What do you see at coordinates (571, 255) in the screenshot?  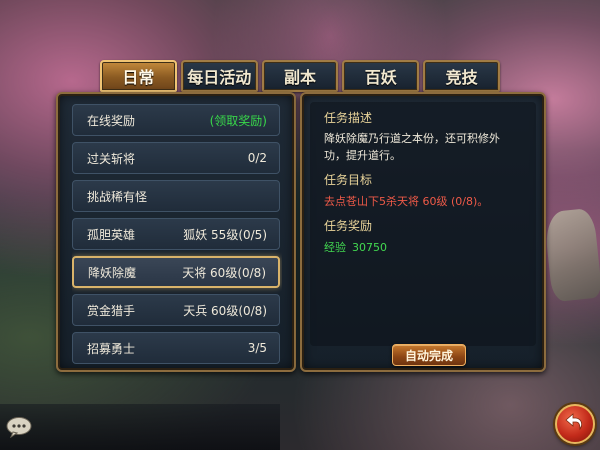 I see `engraved-stone` at bounding box center [571, 255].